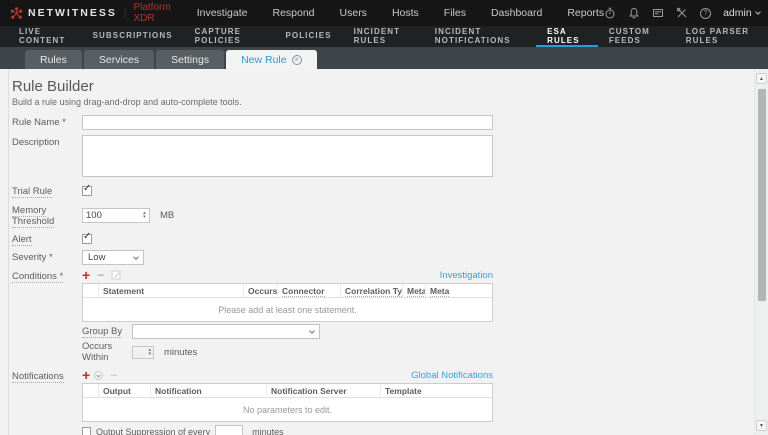  What do you see at coordinates (116, 276) in the screenshot?
I see `edit-statement-button` at bounding box center [116, 276].